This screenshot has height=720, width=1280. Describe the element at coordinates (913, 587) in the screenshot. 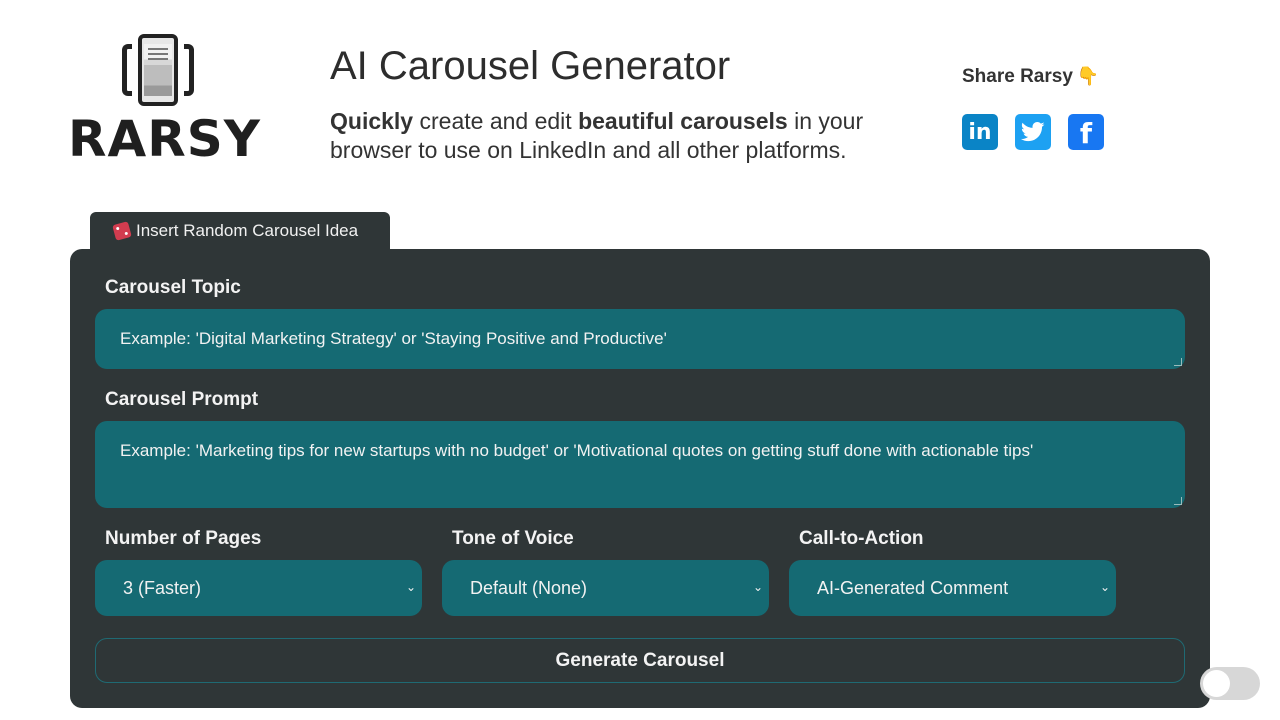

I see `cta-selected-value: AI-Generated Comment` at that location.